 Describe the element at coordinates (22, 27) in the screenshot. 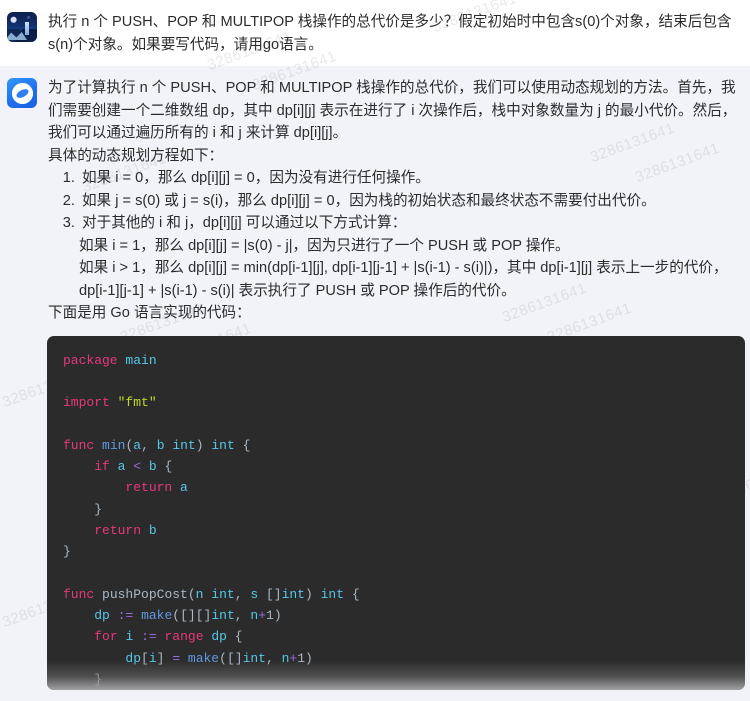

I see `user-avatar` at that location.